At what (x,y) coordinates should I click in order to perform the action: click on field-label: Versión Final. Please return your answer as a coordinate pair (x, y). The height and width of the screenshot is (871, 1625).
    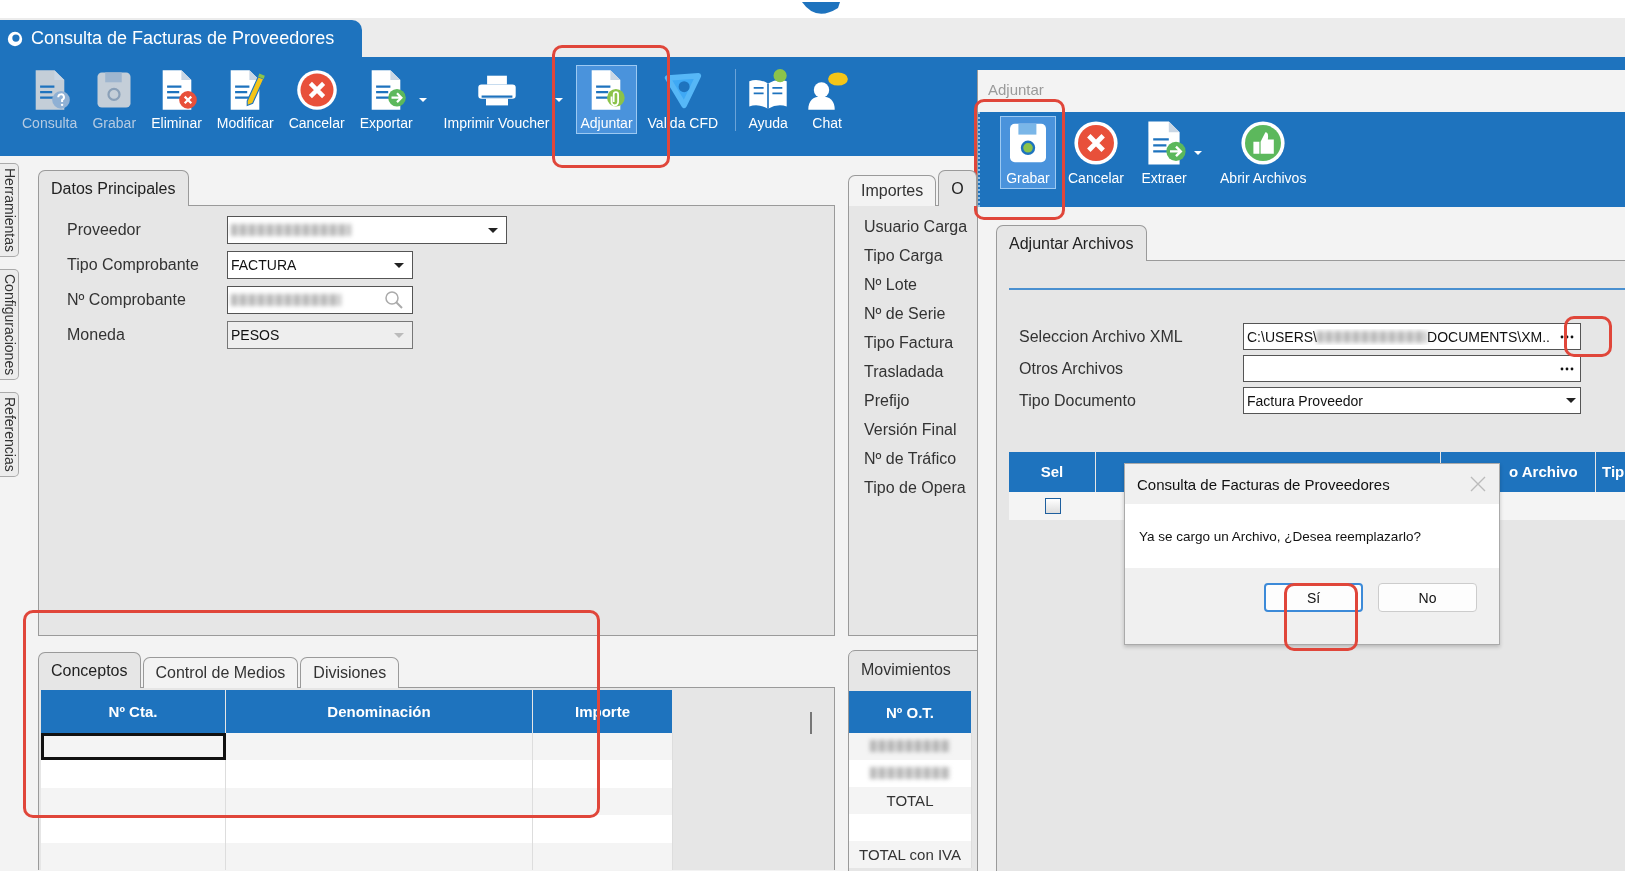
    Looking at the image, I should click on (911, 430).